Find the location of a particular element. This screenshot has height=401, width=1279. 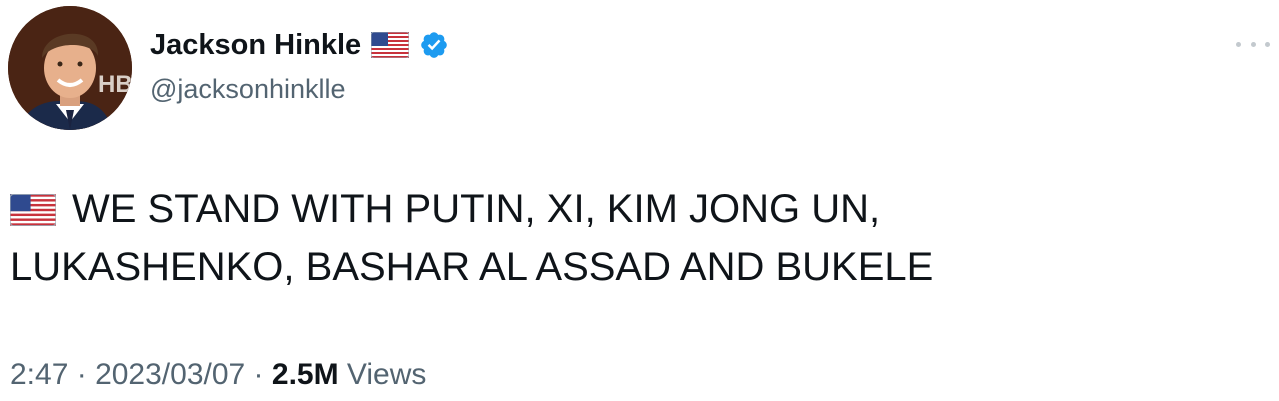

tweet-time: 2:47 is located at coordinates (39, 375).